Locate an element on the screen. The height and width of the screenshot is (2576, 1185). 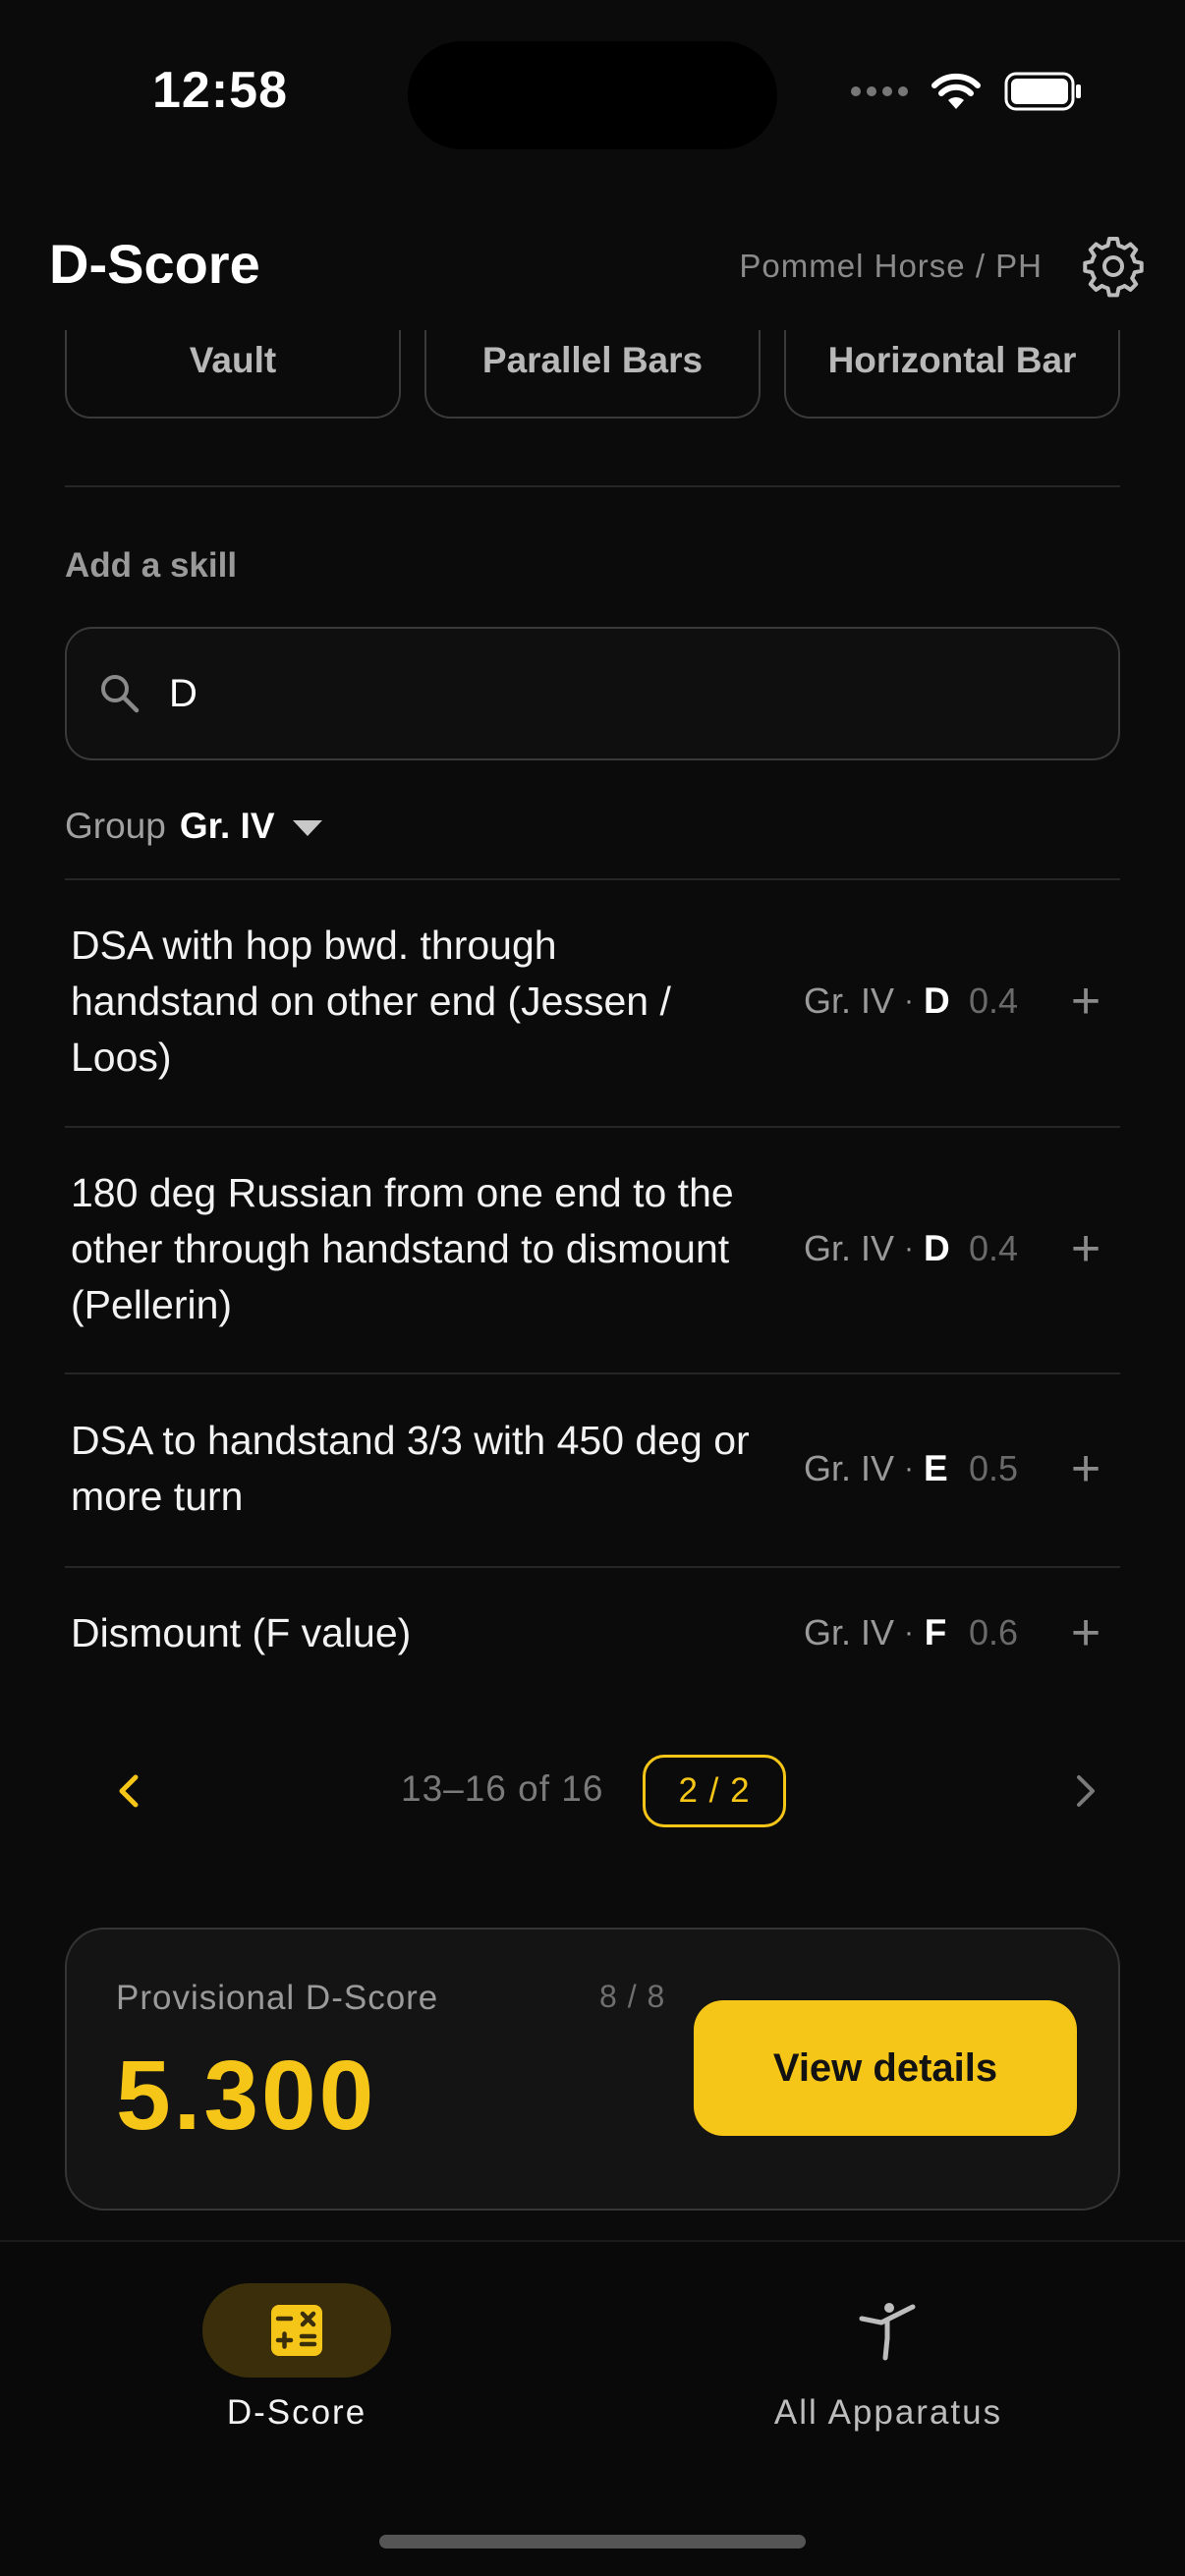
skill-meta: Gr. IV · F 0.6 + is located at coordinates (947, 1632).